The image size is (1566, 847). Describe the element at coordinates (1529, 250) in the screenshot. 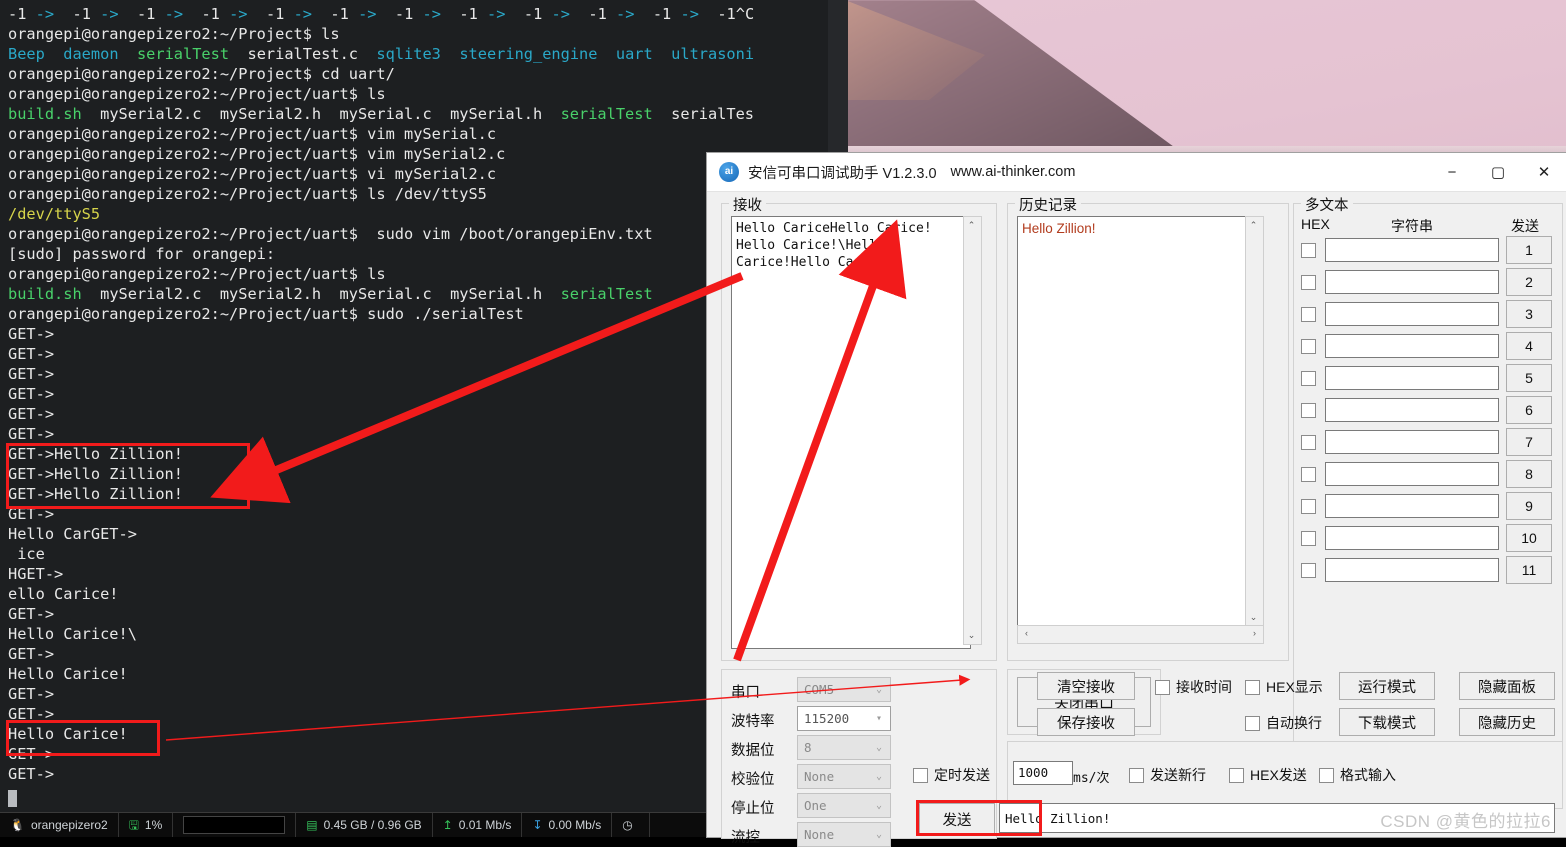

I see `multitext-send-button: 1` at that location.